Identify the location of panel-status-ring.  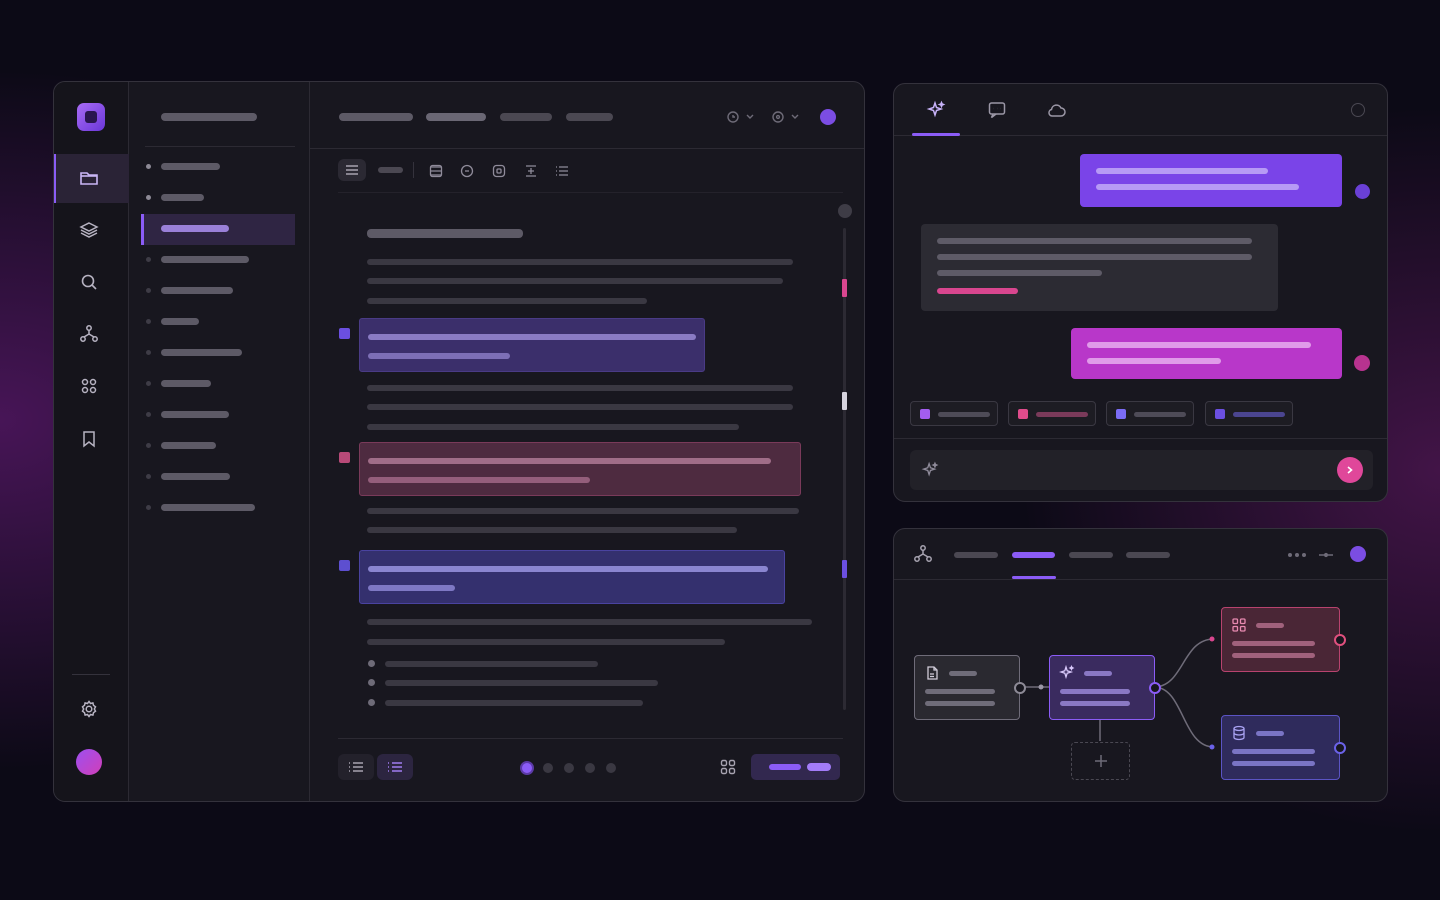
(1358, 110).